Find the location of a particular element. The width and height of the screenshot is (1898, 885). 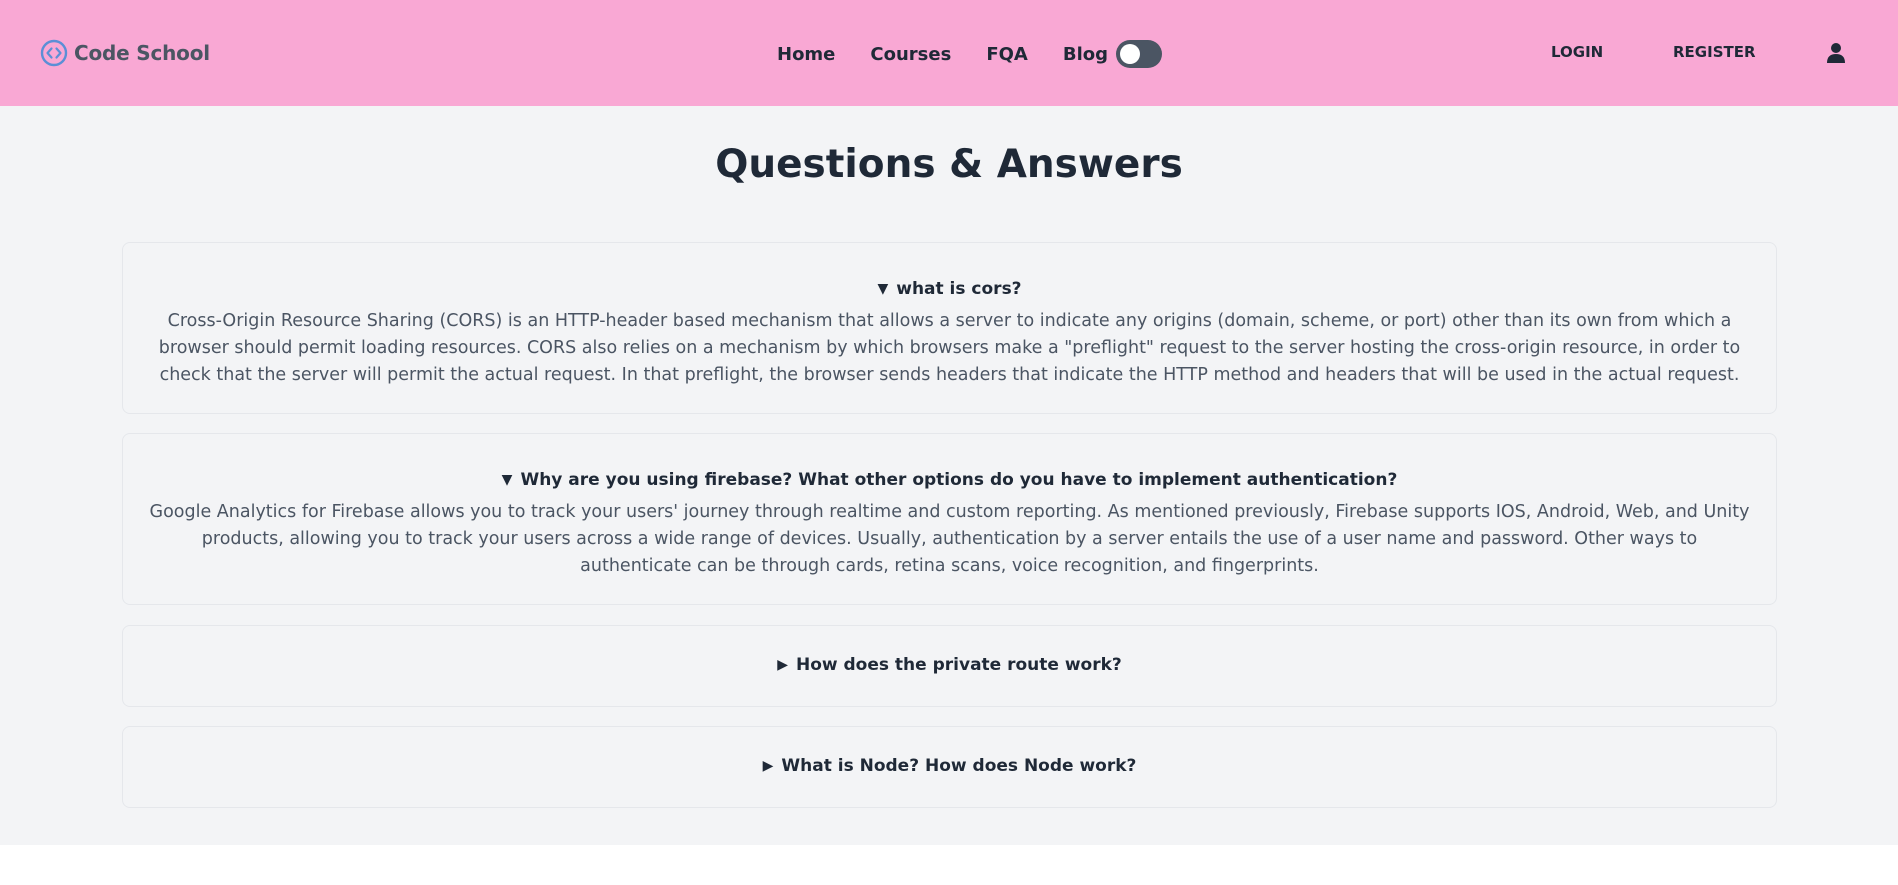

page-title: Questions & Answers is located at coordinates (949, 164).